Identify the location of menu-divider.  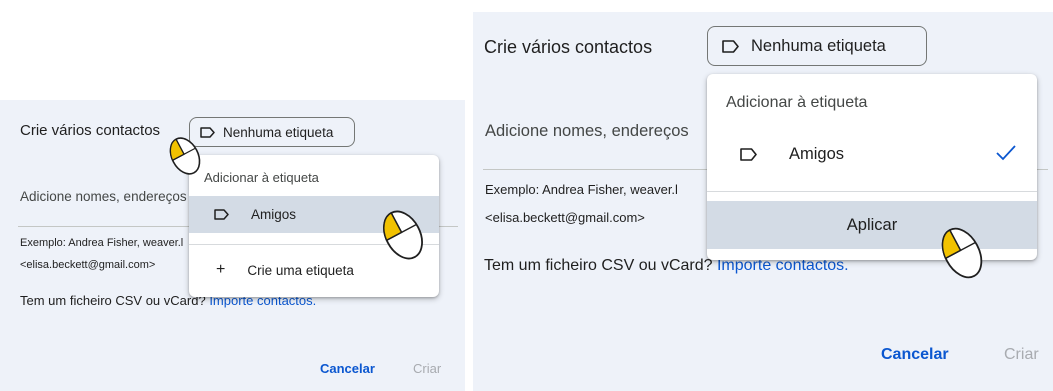
(872, 191).